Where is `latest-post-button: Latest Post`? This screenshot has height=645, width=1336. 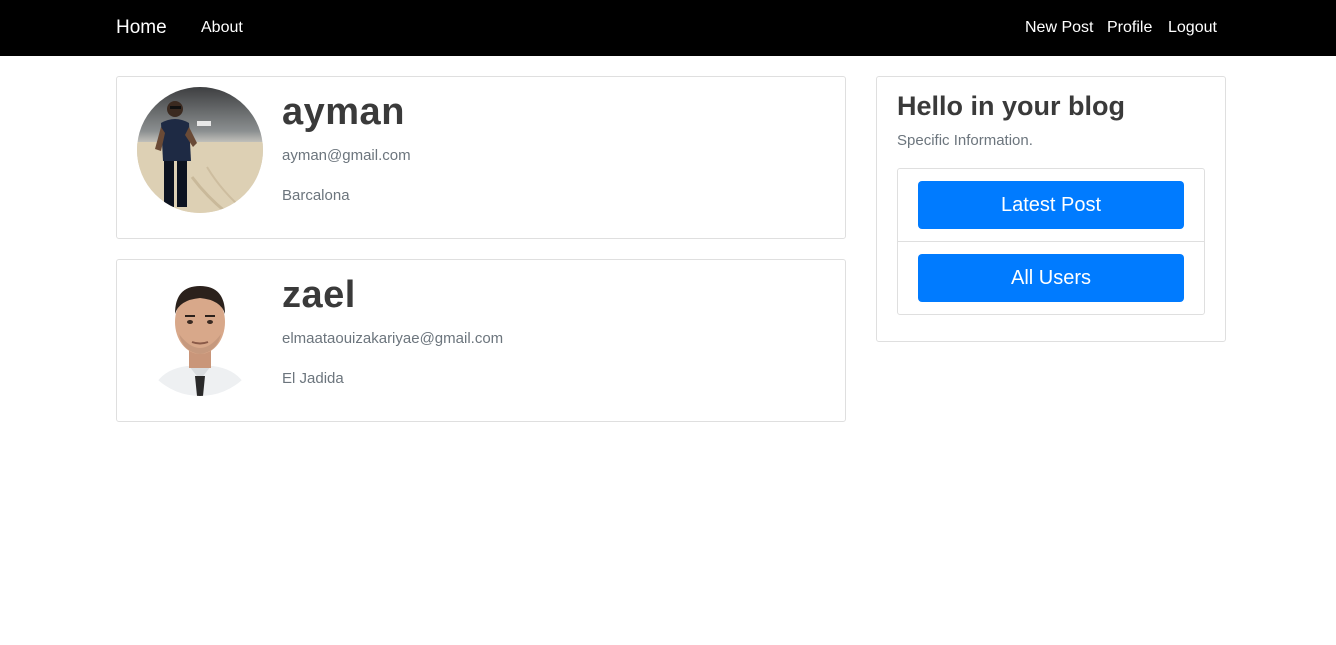 latest-post-button: Latest Post is located at coordinates (1051, 205).